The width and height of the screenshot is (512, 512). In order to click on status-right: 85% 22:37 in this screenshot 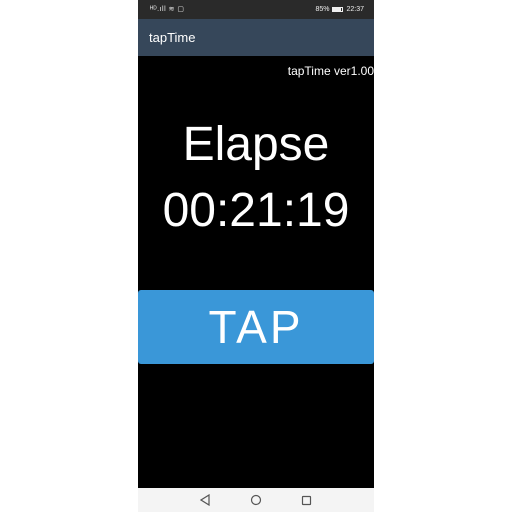, I will do `click(339, 9)`.